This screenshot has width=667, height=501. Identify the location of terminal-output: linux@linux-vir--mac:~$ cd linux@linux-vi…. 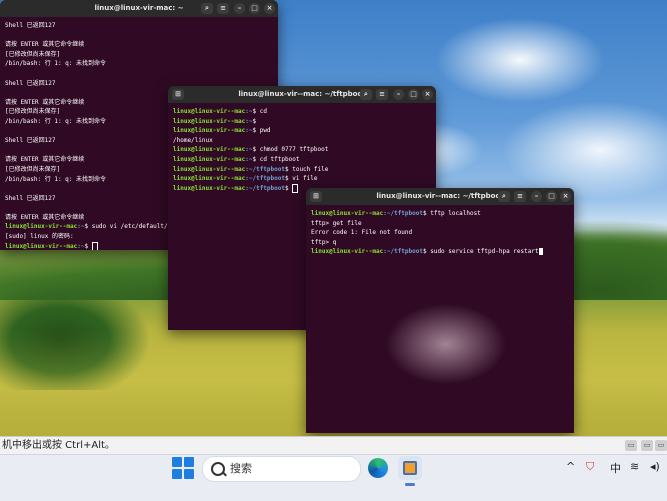
(302, 150).